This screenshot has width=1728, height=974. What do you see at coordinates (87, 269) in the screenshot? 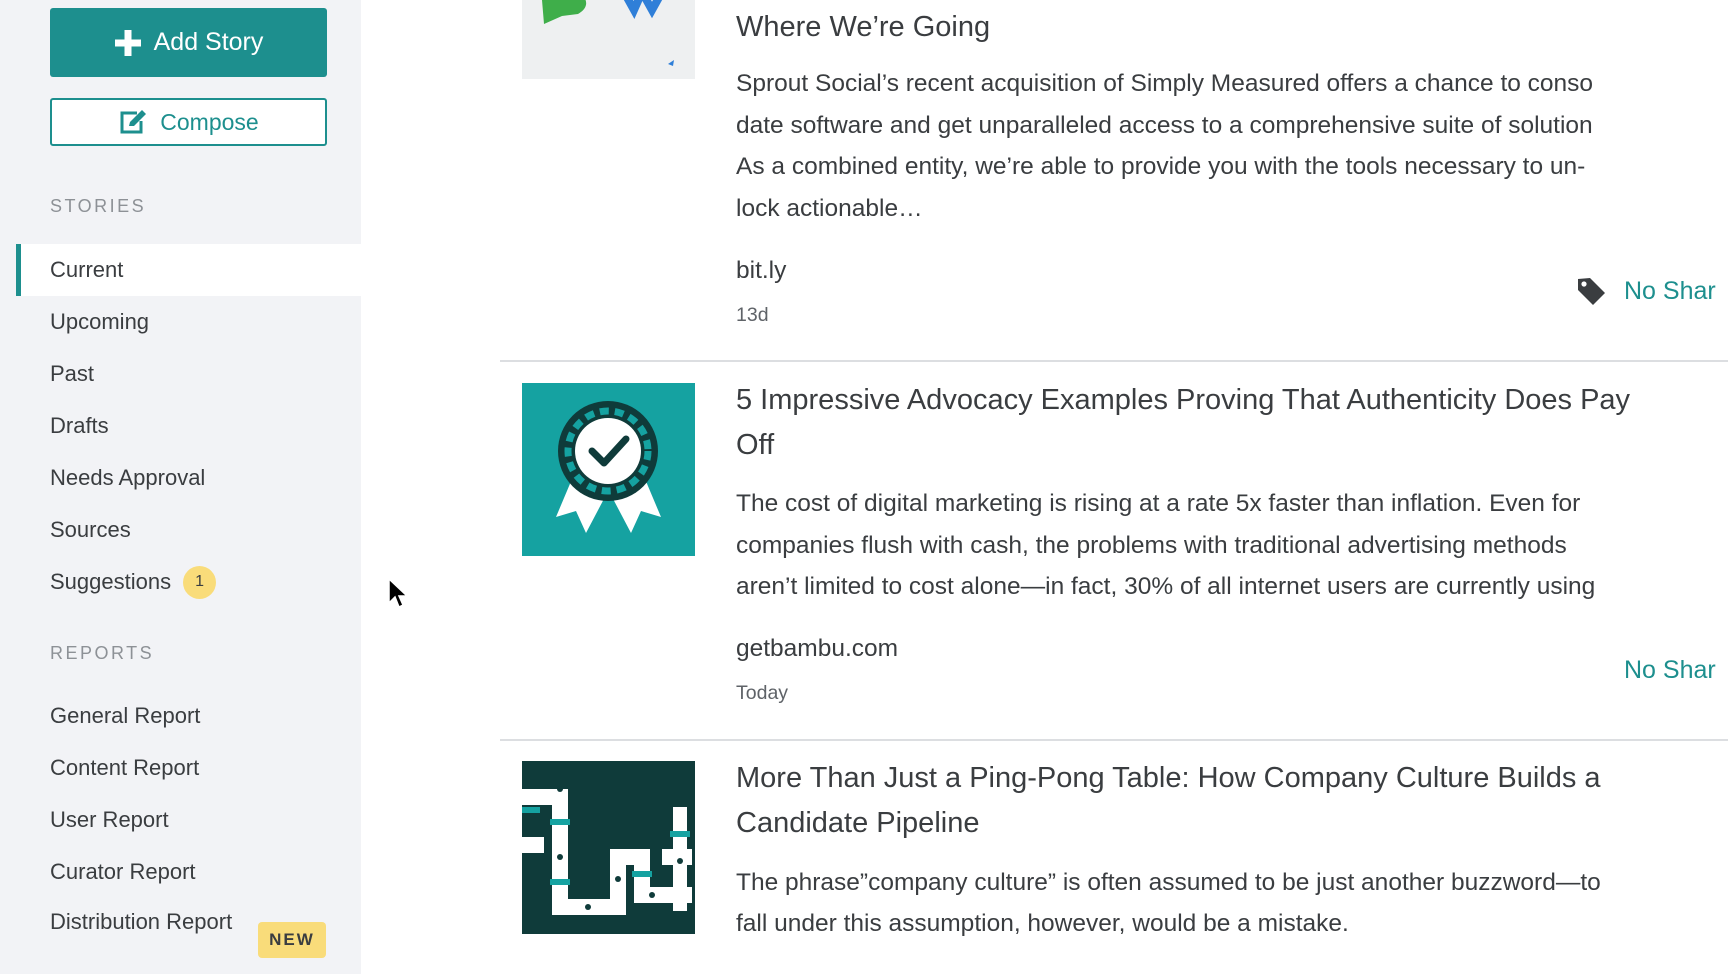
I see `nav-label: Current` at bounding box center [87, 269].